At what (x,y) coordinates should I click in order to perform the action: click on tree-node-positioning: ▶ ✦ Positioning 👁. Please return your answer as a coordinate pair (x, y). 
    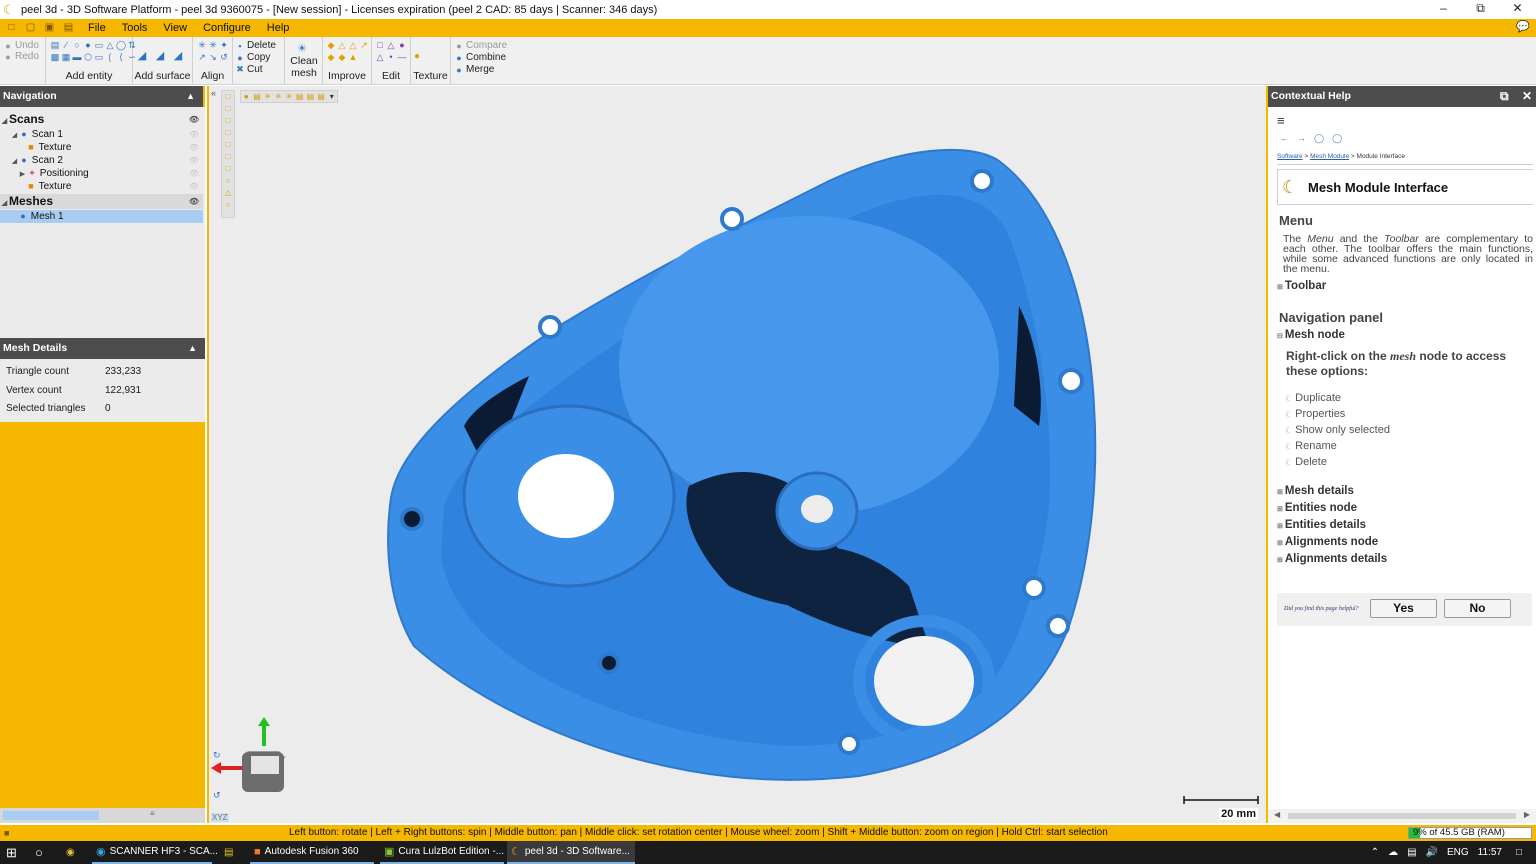
    Looking at the image, I should click on (101, 173).